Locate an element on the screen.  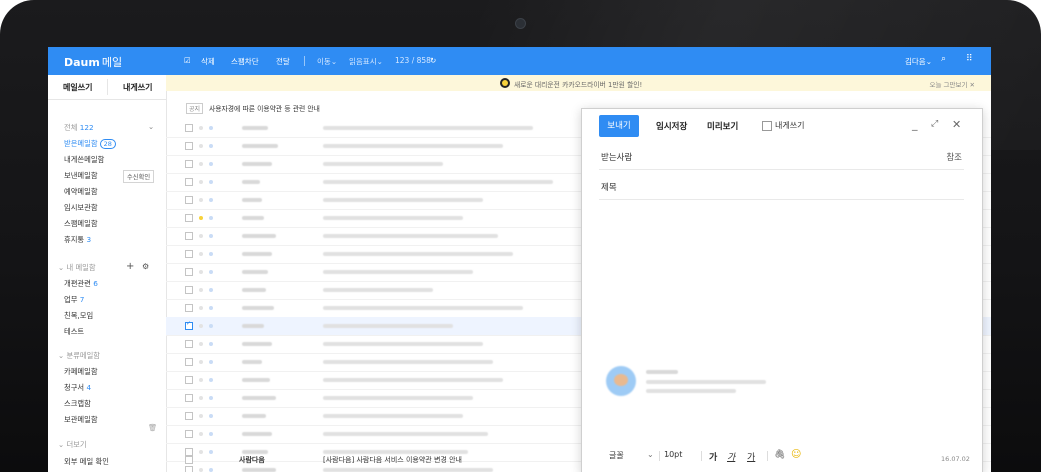
expand-icon: ⤢ is located at coordinates (934, 124).